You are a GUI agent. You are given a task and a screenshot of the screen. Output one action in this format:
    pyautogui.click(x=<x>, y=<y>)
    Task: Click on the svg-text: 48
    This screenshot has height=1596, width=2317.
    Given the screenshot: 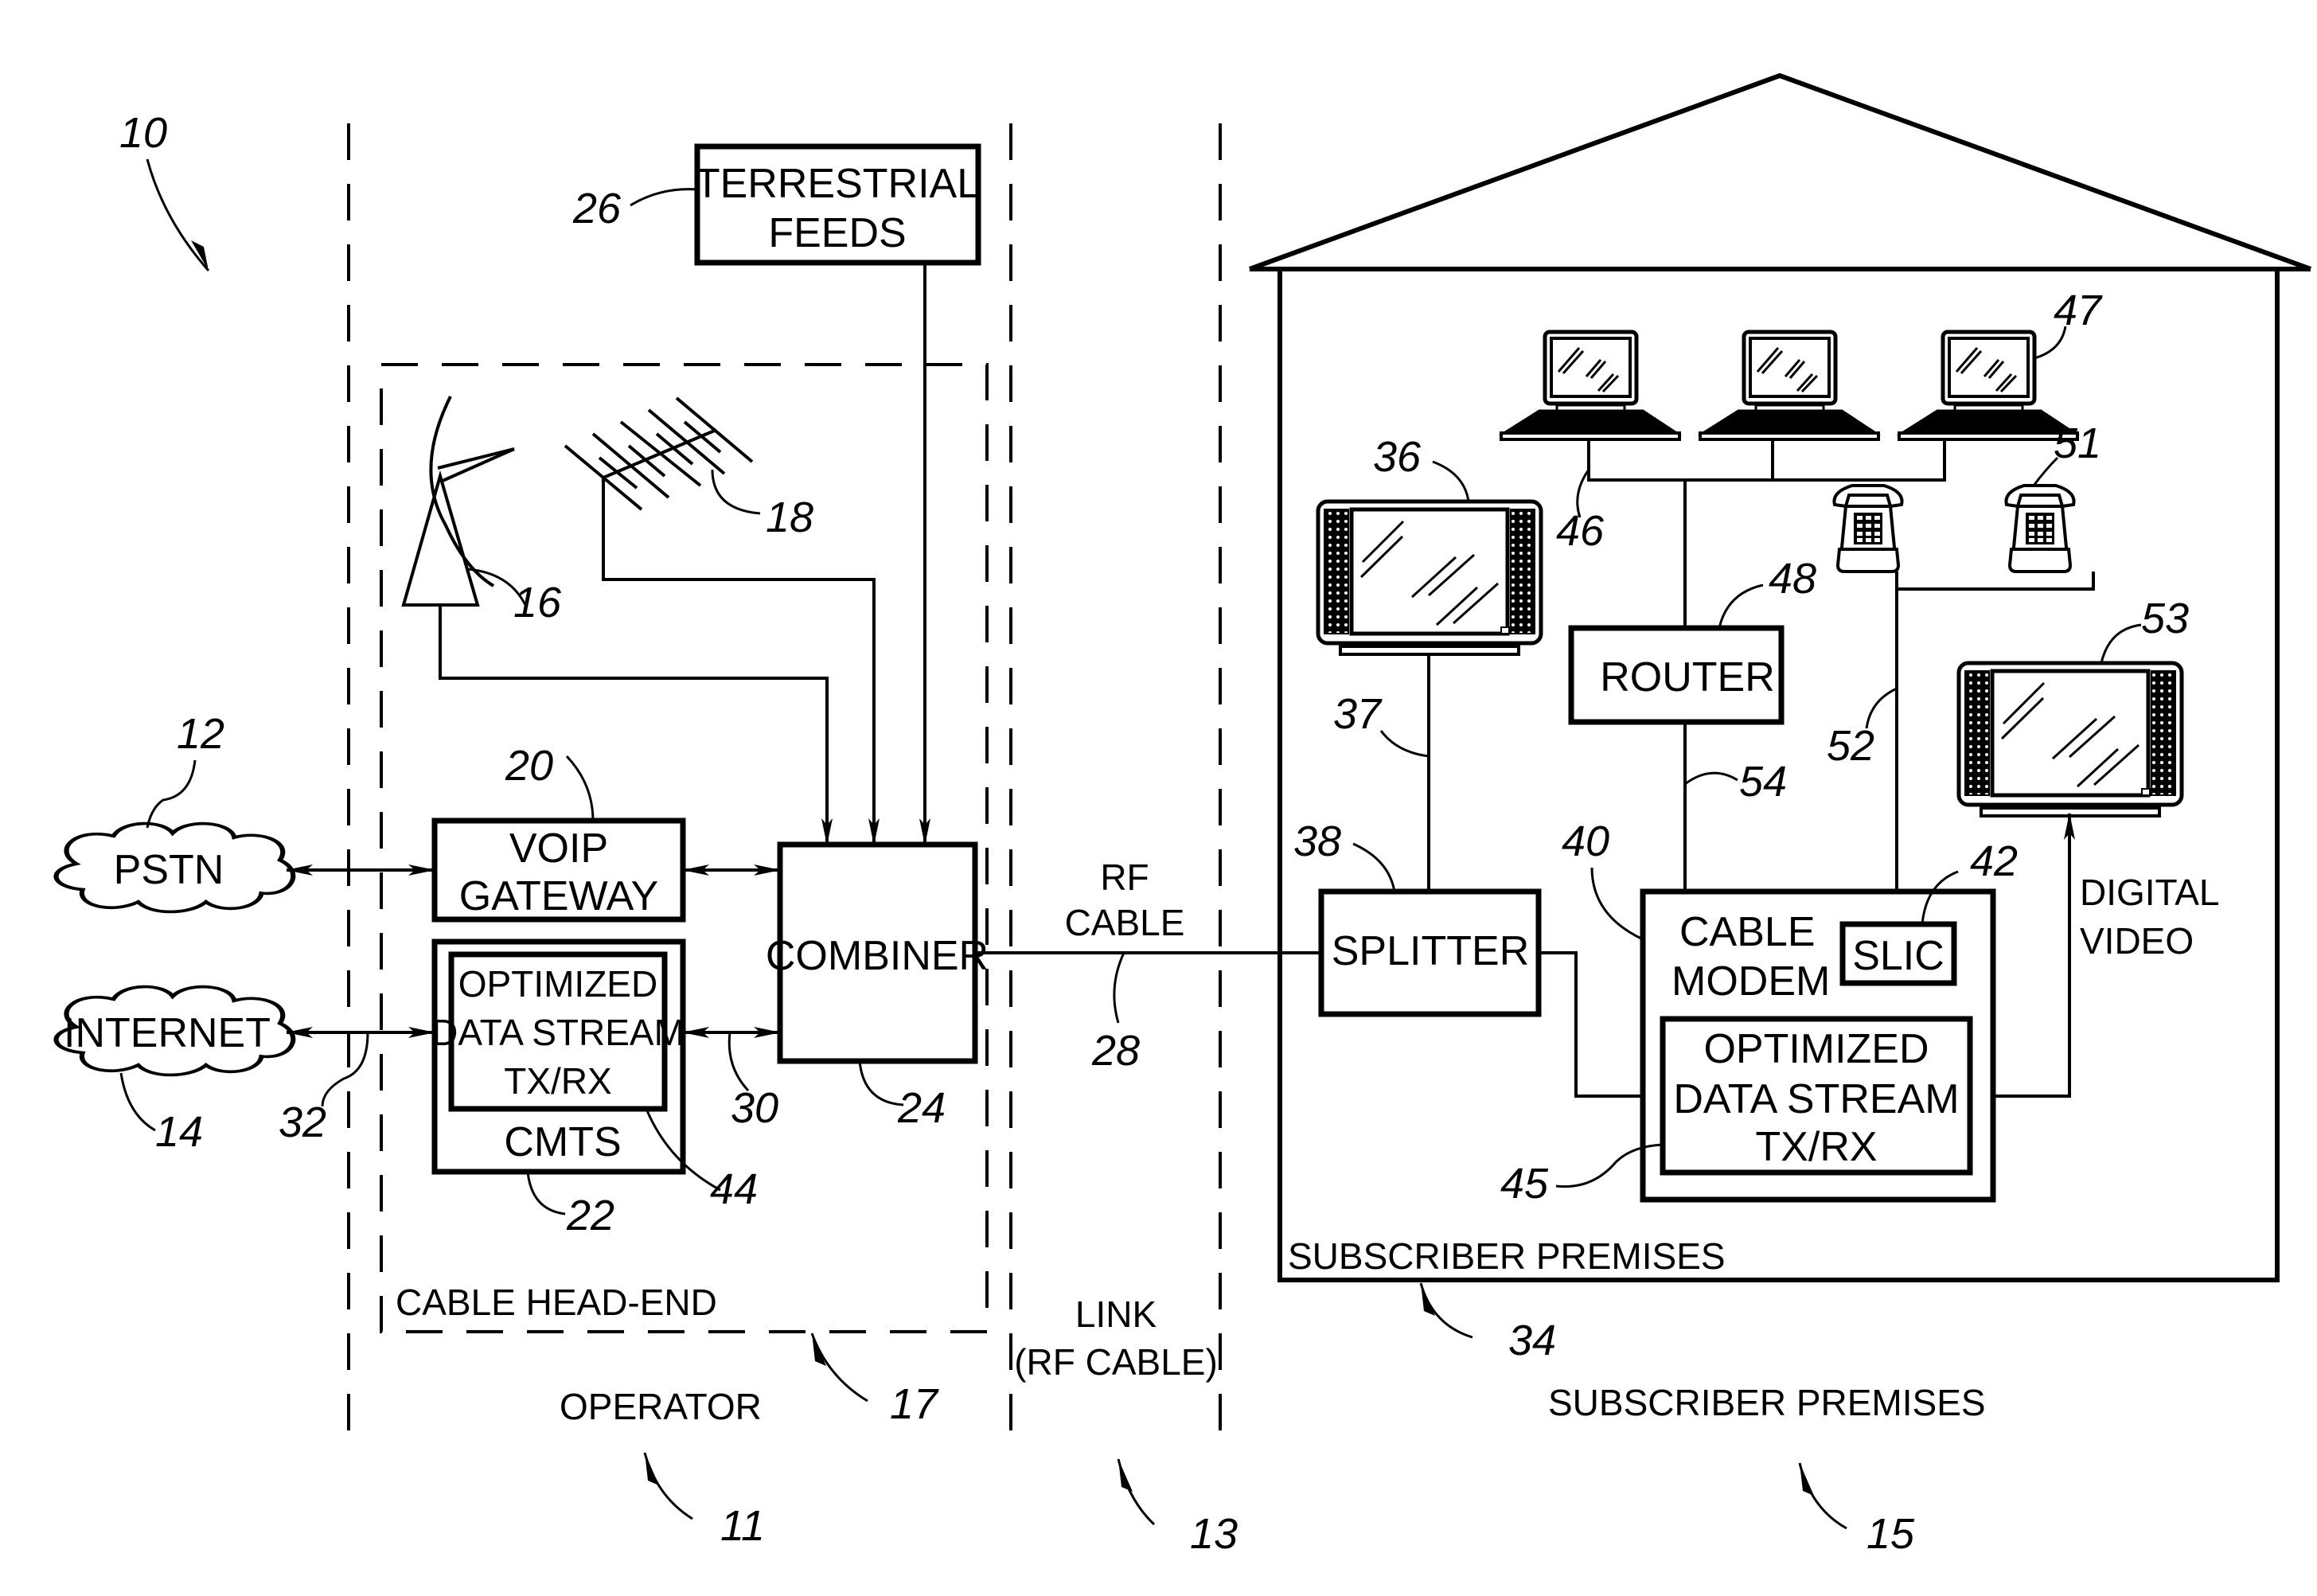 What is the action you would take?
    pyautogui.click(x=1792, y=579)
    